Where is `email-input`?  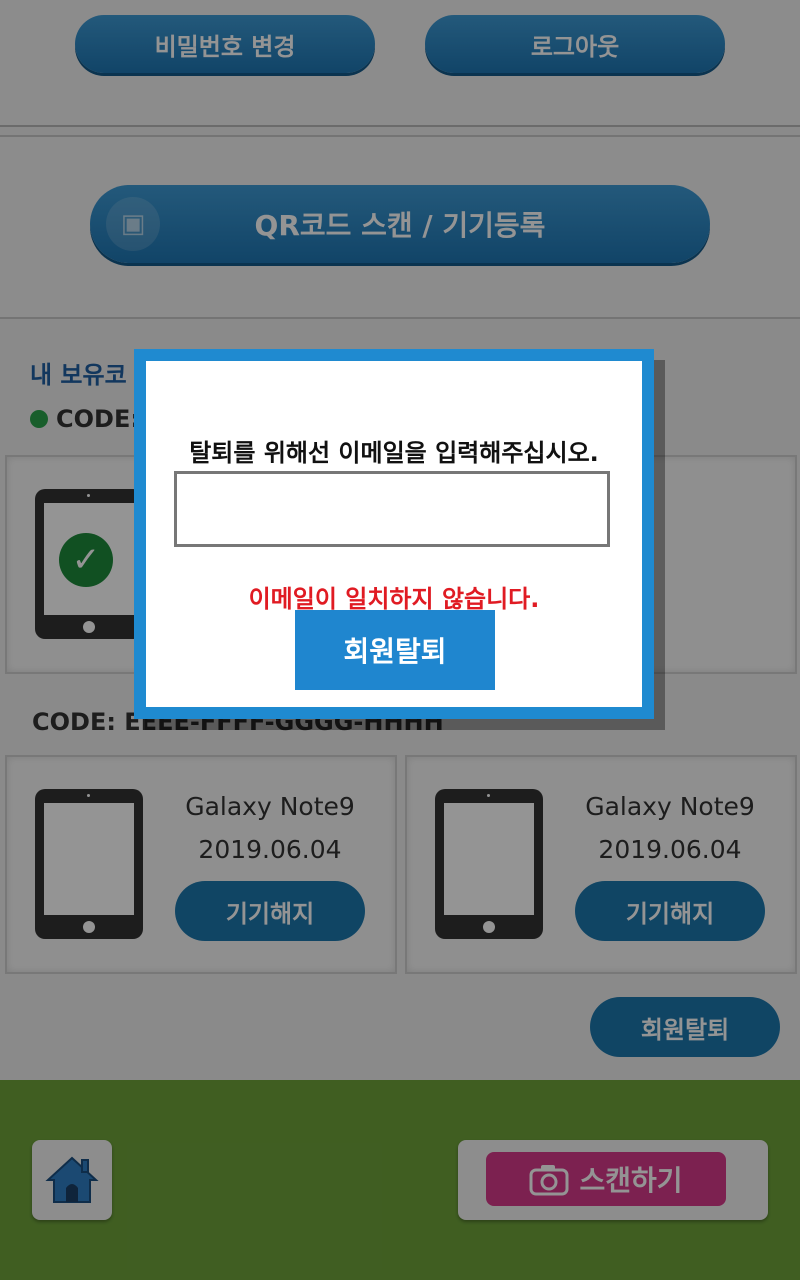
email-input is located at coordinates (392, 509).